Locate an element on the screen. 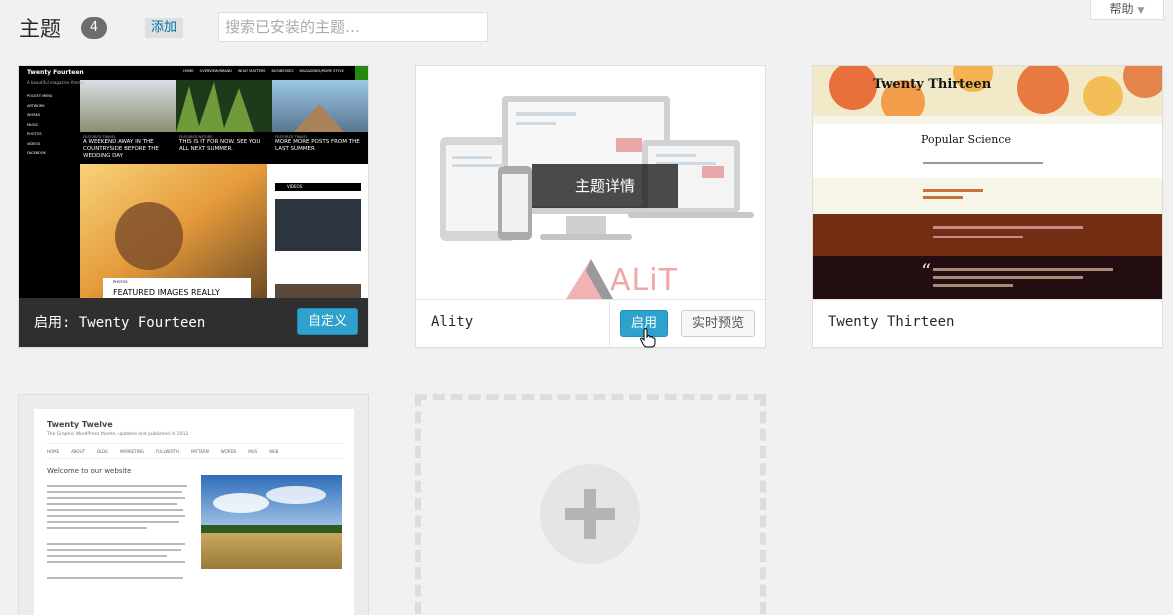 The image size is (1173, 615). theme-name: Ality is located at coordinates (452, 322).